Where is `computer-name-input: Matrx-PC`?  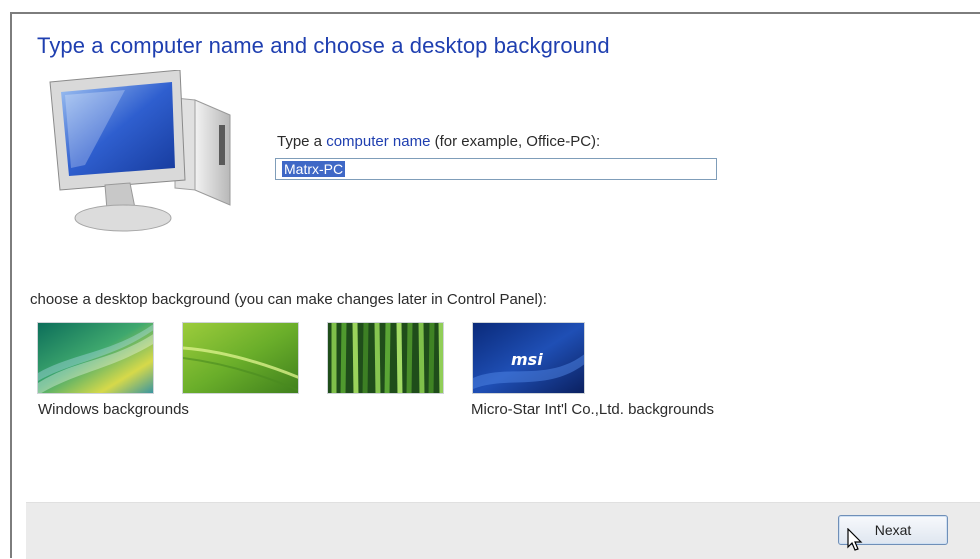
computer-name-input: Matrx-PC is located at coordinates (496, 169).